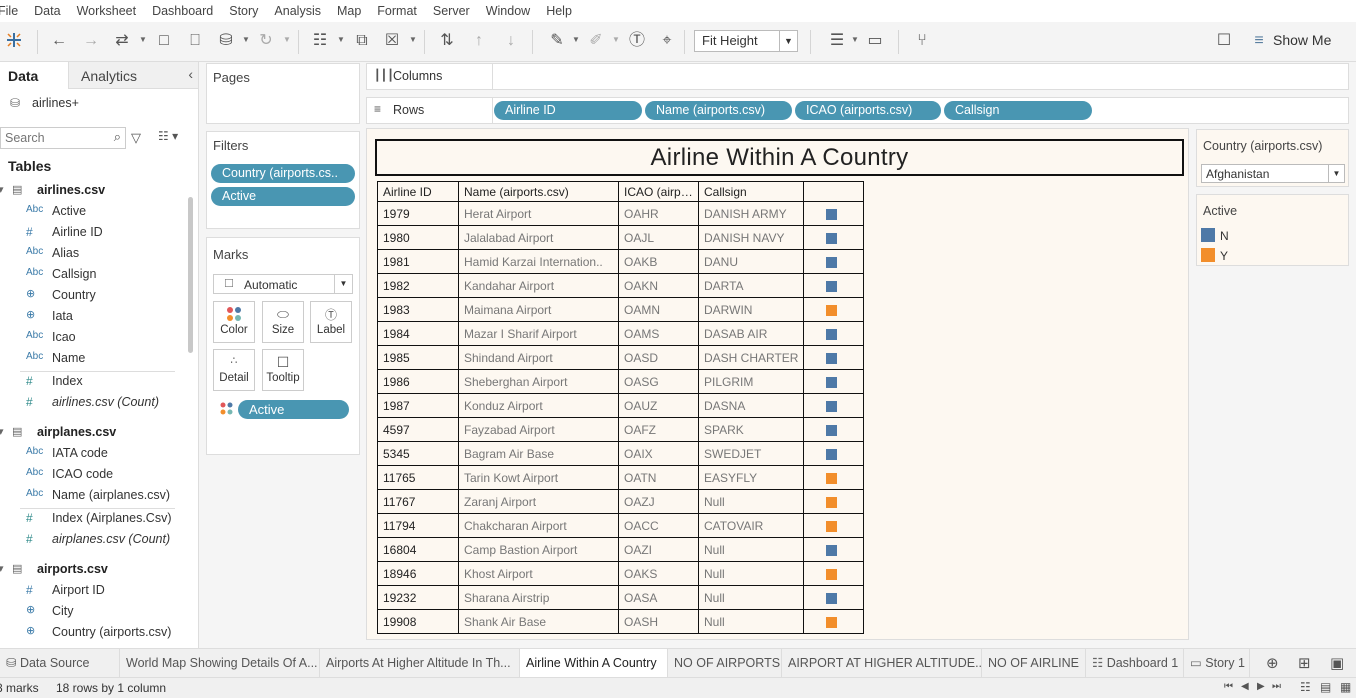 Image resolution: width=1356 pixels, height=698 pixels. What do you see at coordinates (190, 74) in the screenshot?
I see `collapse-icon: ‹` at bounding box center [190, 74].